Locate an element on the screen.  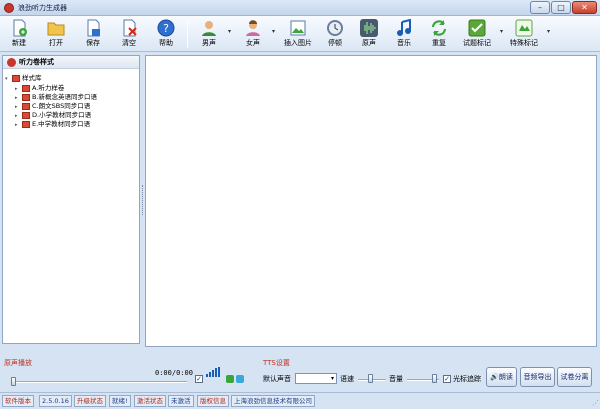
male-voice-icon is located at coordinates (209, 28).